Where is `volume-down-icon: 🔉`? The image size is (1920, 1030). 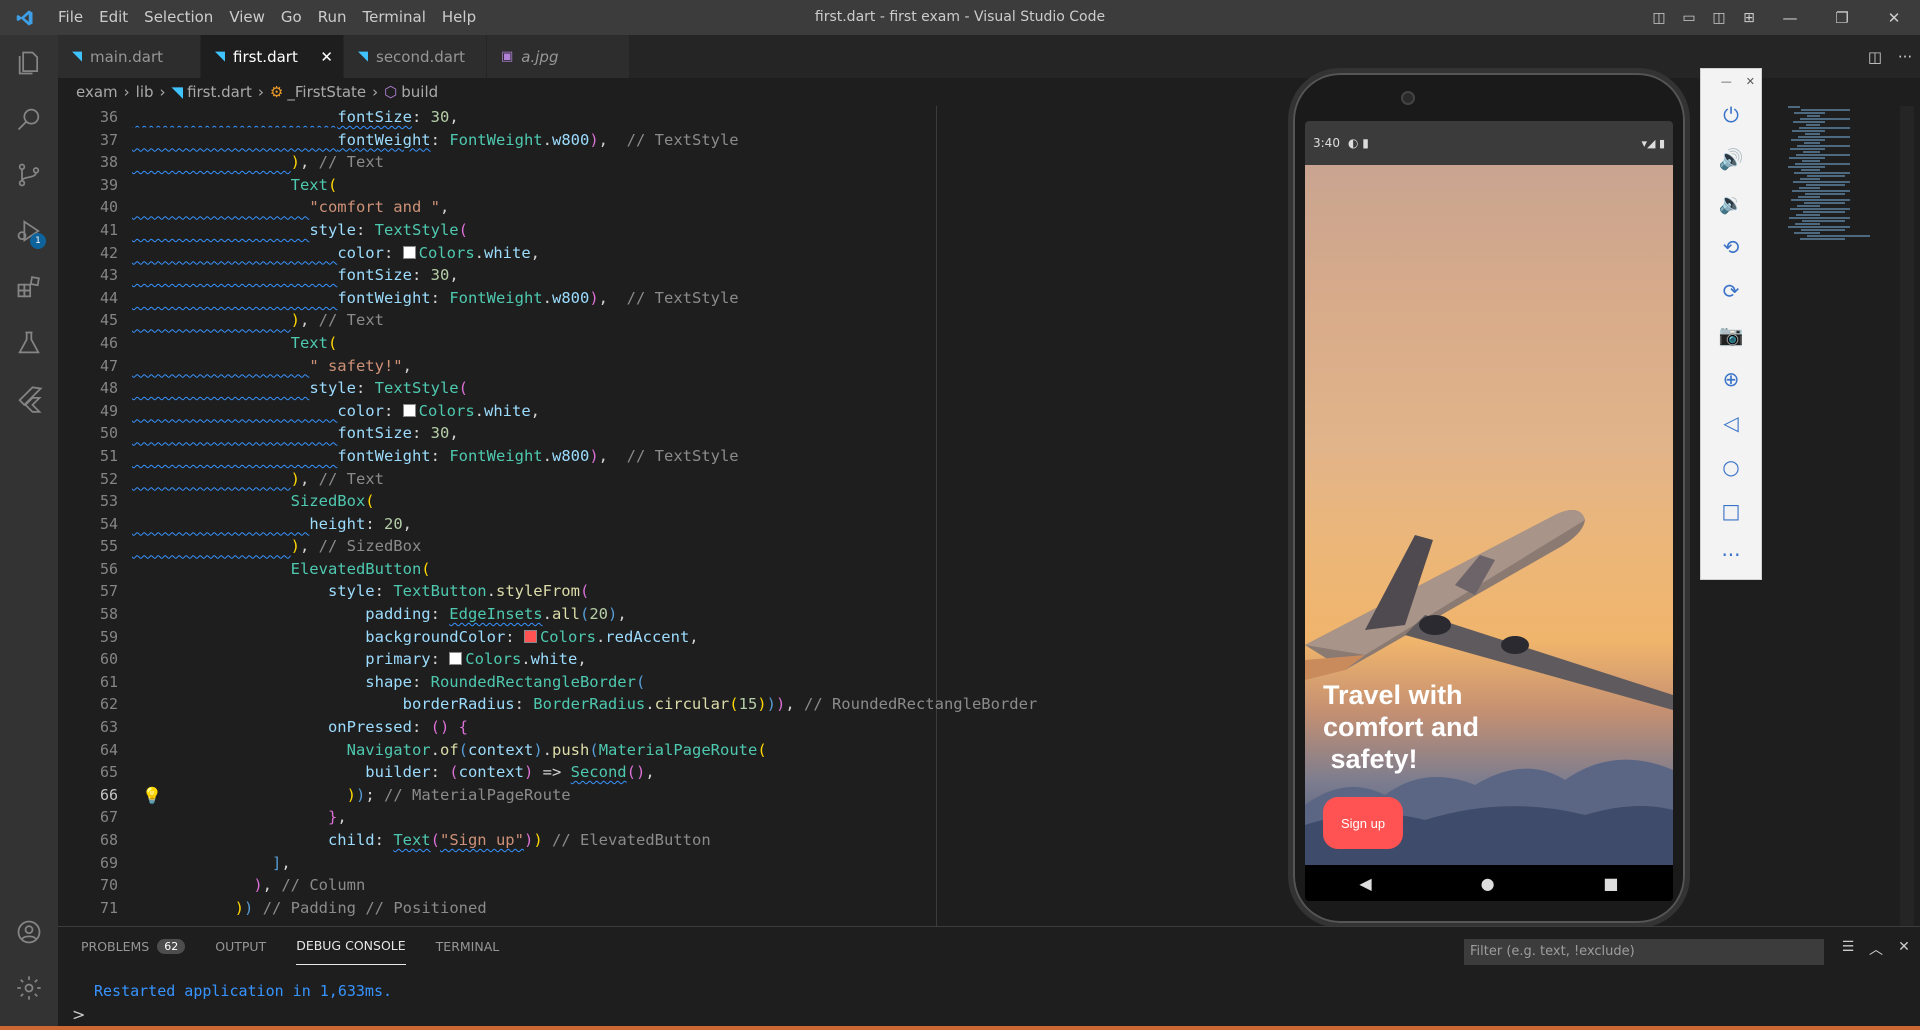 volume-down-icon: 🔉 is located at coordinates (1731, 203).